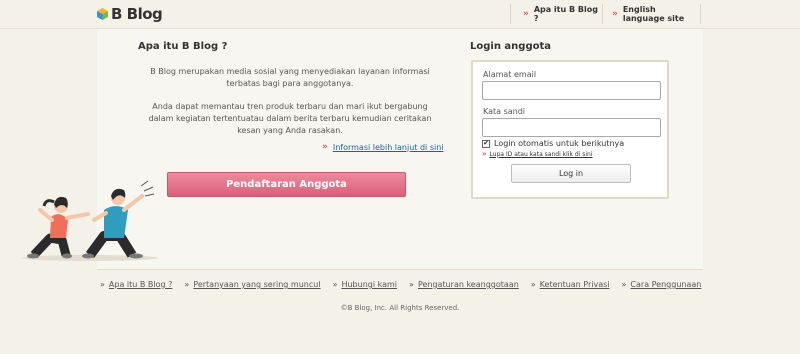  I want to click on people-illustration, so click(90, 220).